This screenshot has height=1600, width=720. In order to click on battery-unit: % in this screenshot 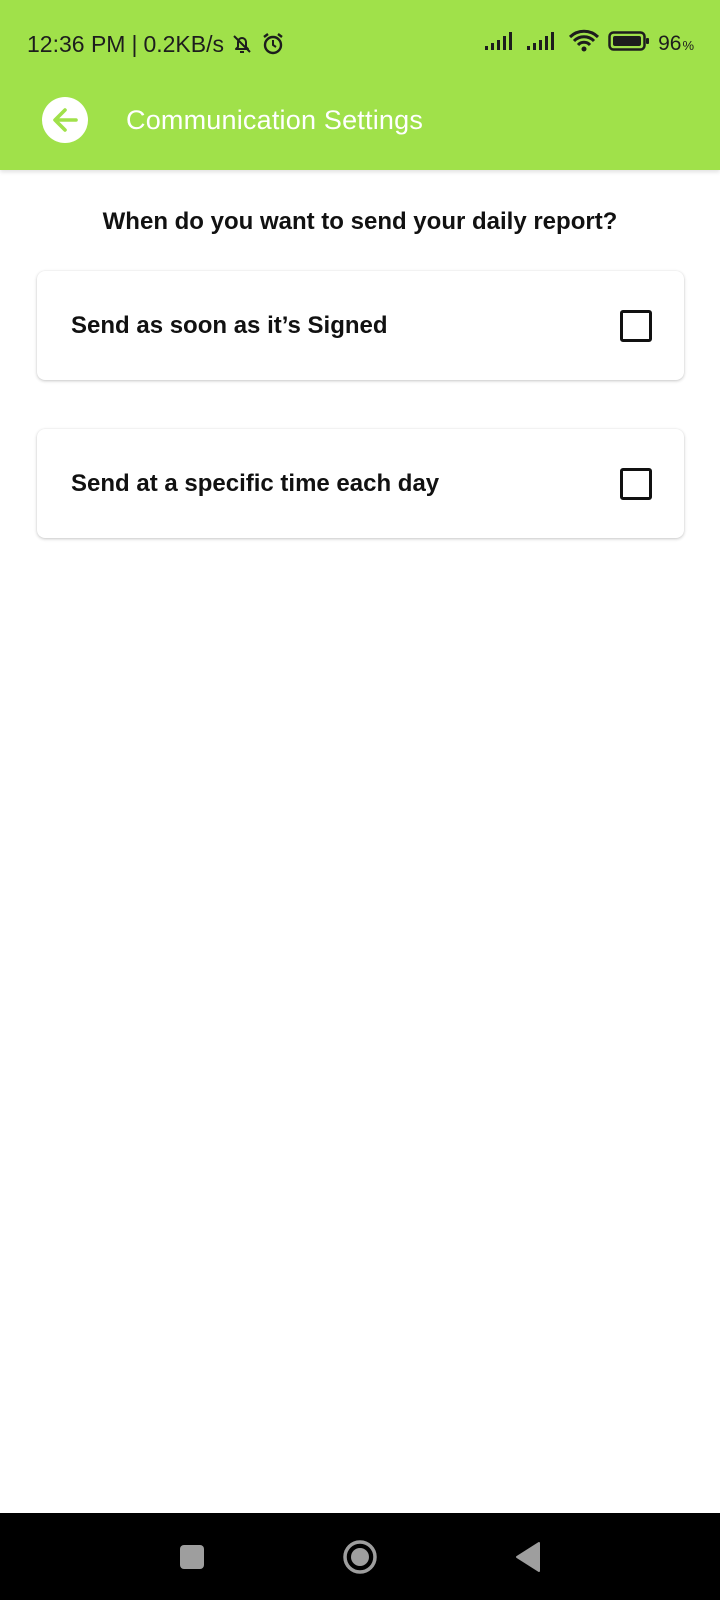, I will do `click(688, 45)`.